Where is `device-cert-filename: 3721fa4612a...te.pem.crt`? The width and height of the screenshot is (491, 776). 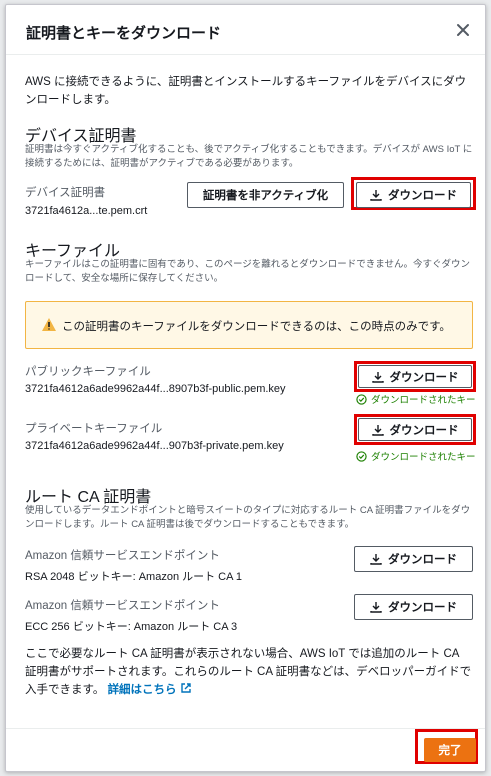 device-cert-filename: 3721fa4612a...te.pem.crt is located at coordinates (86, 211).